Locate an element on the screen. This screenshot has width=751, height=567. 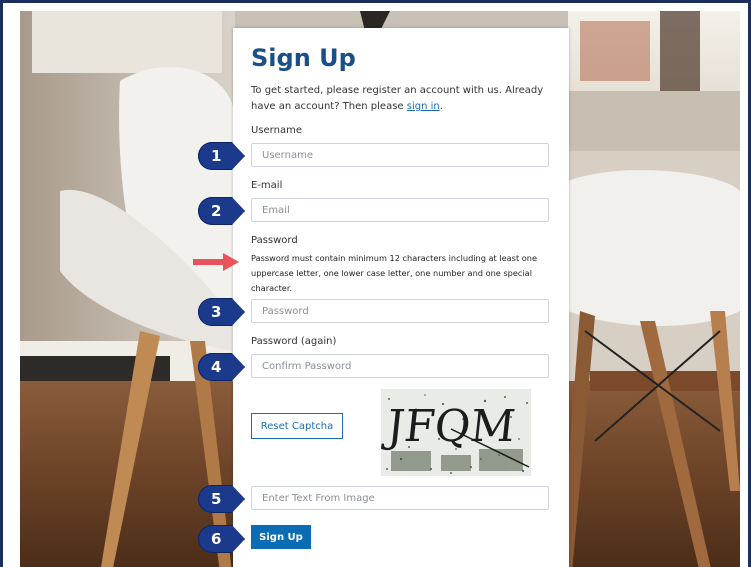
username-label: Username is located at coordinates (276, 130).